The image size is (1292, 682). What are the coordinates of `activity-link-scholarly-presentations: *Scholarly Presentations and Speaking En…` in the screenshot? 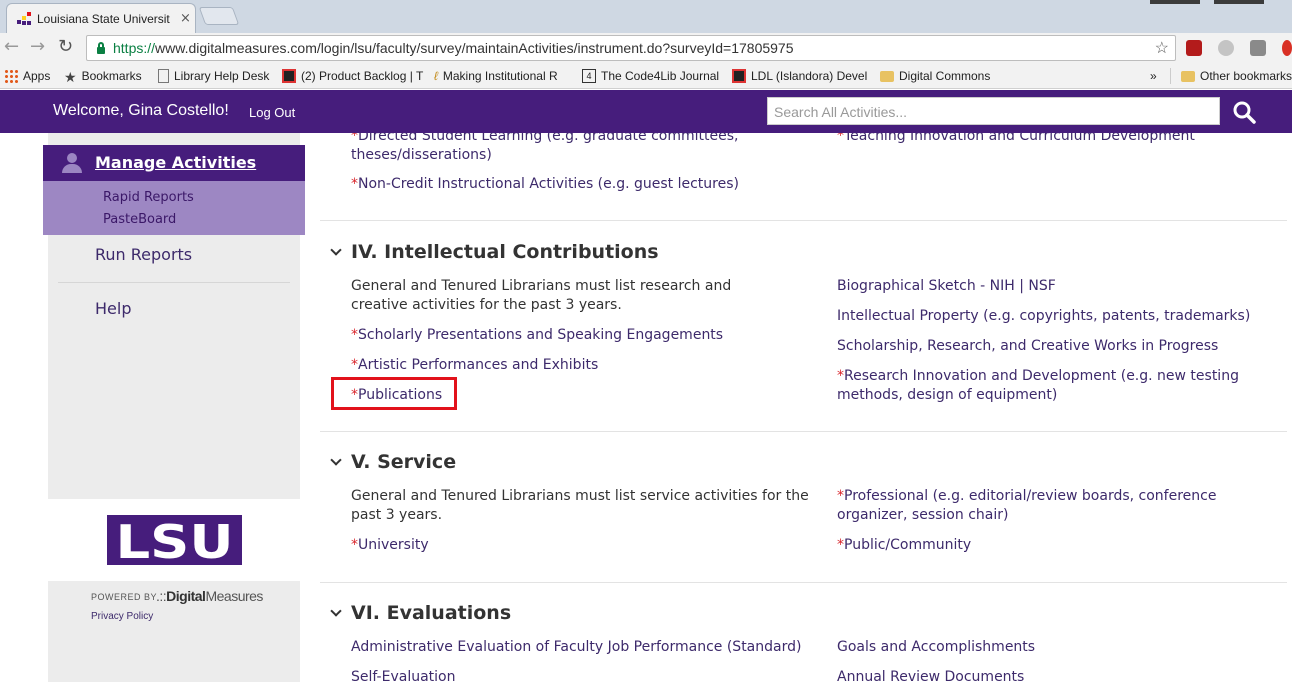 It's located at (537, 335).